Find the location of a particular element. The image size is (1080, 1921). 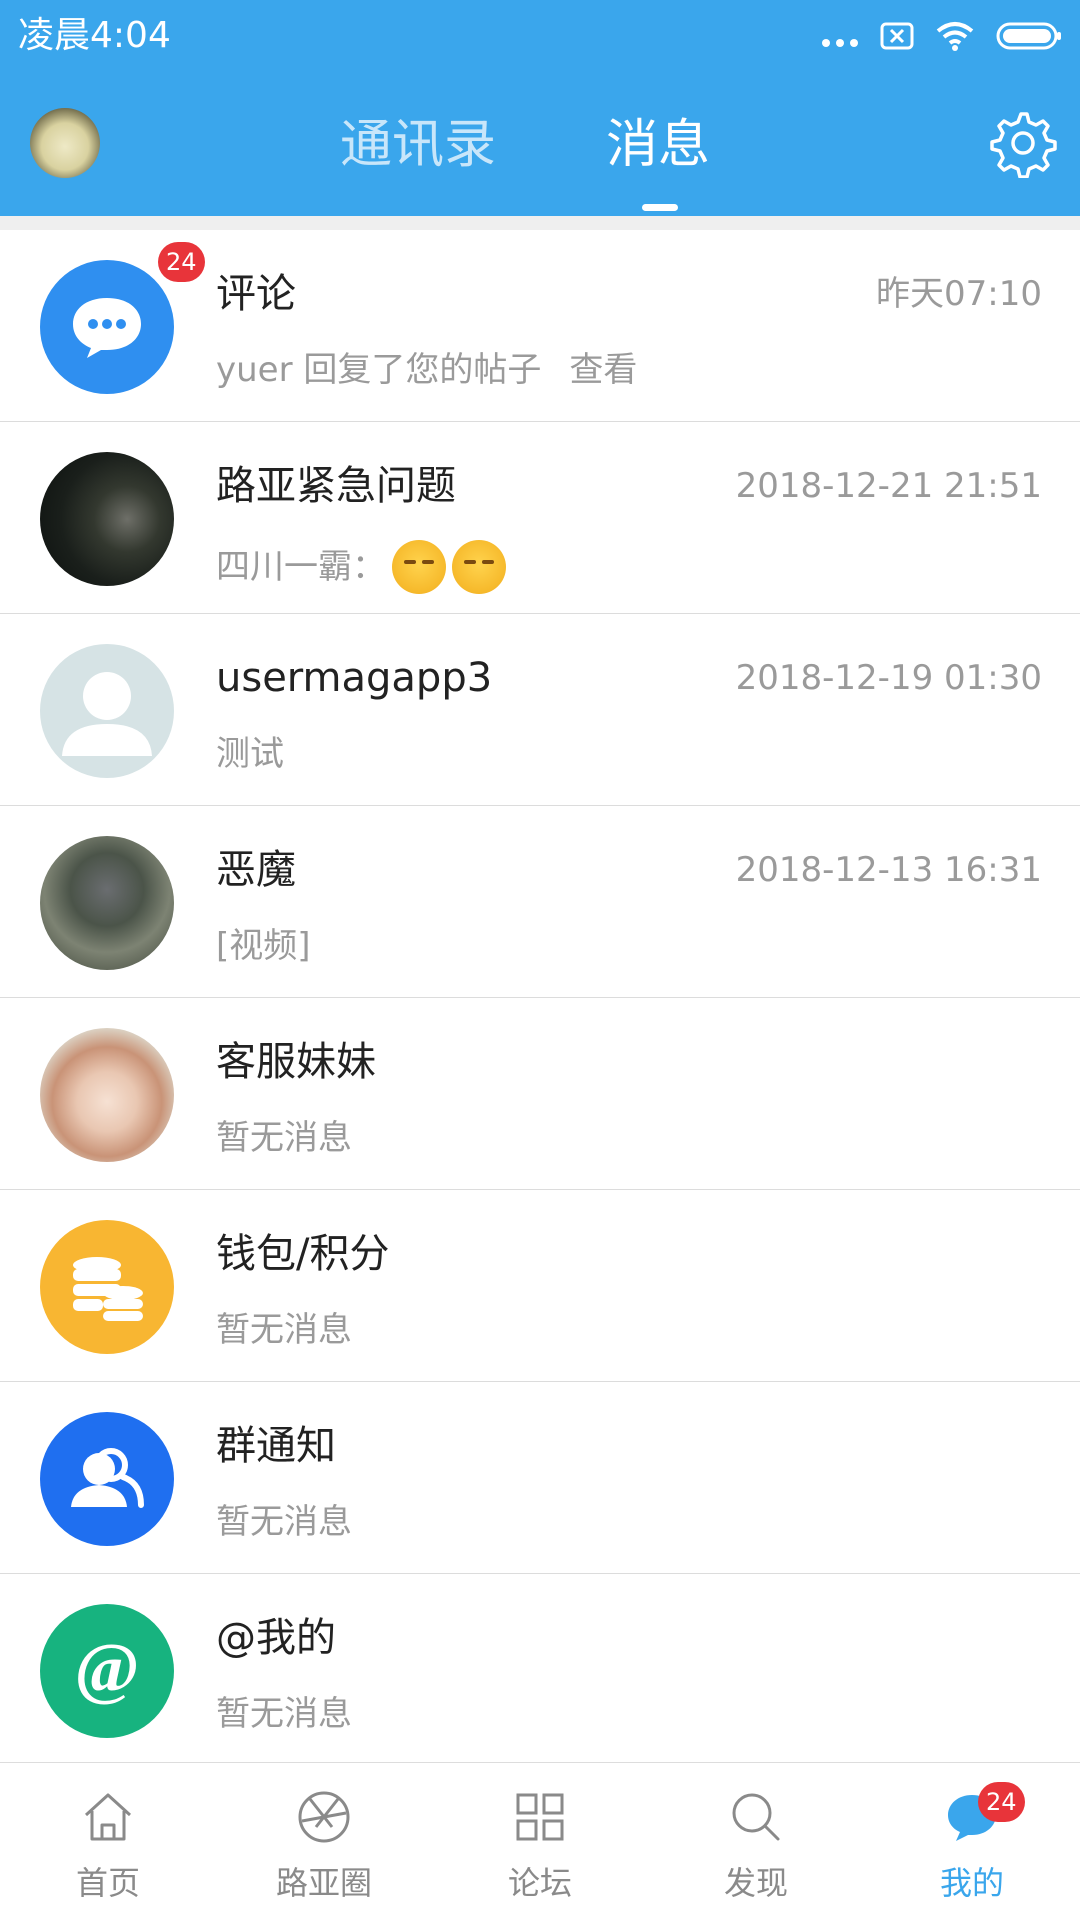

nav-mine: 我的 is located at coordinates (972, 1842).